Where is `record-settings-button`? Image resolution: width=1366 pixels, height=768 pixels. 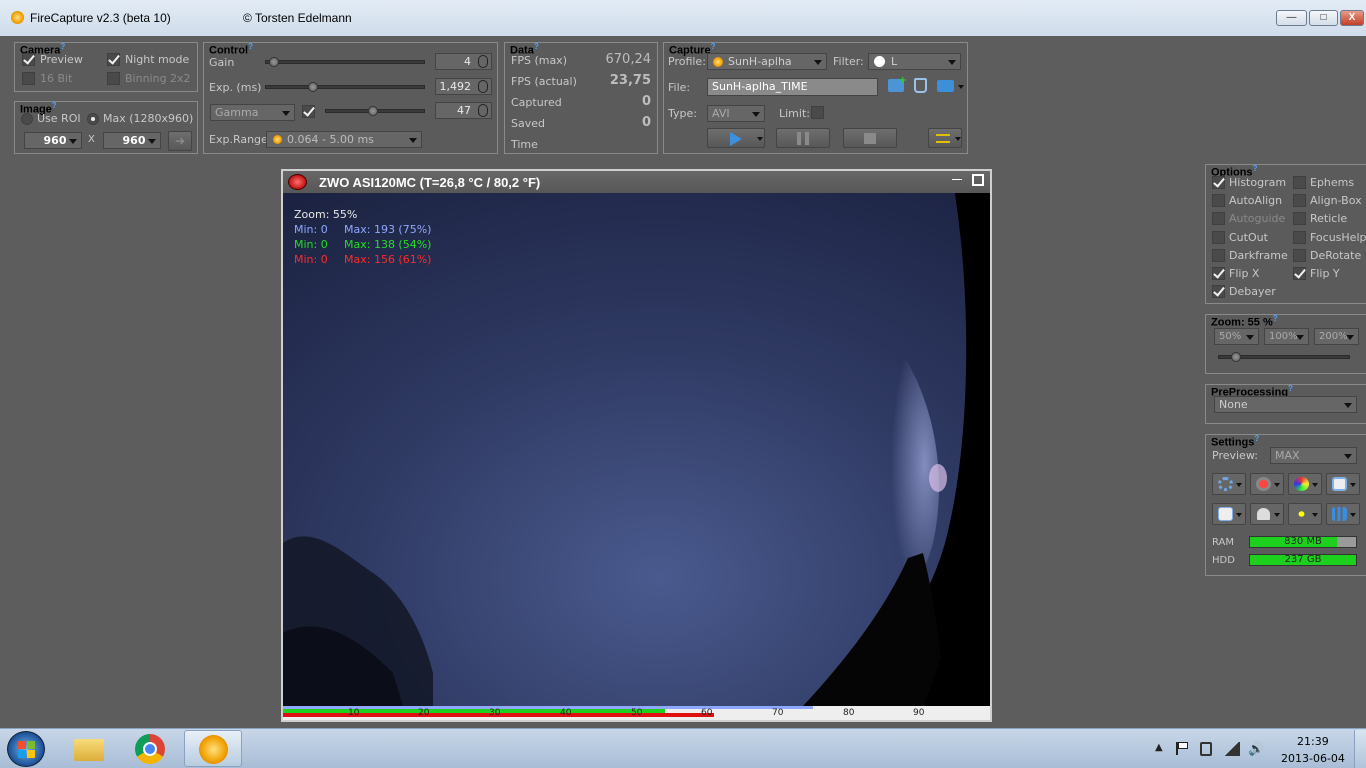 record-settings-button is located at coordinates (1267, 484).